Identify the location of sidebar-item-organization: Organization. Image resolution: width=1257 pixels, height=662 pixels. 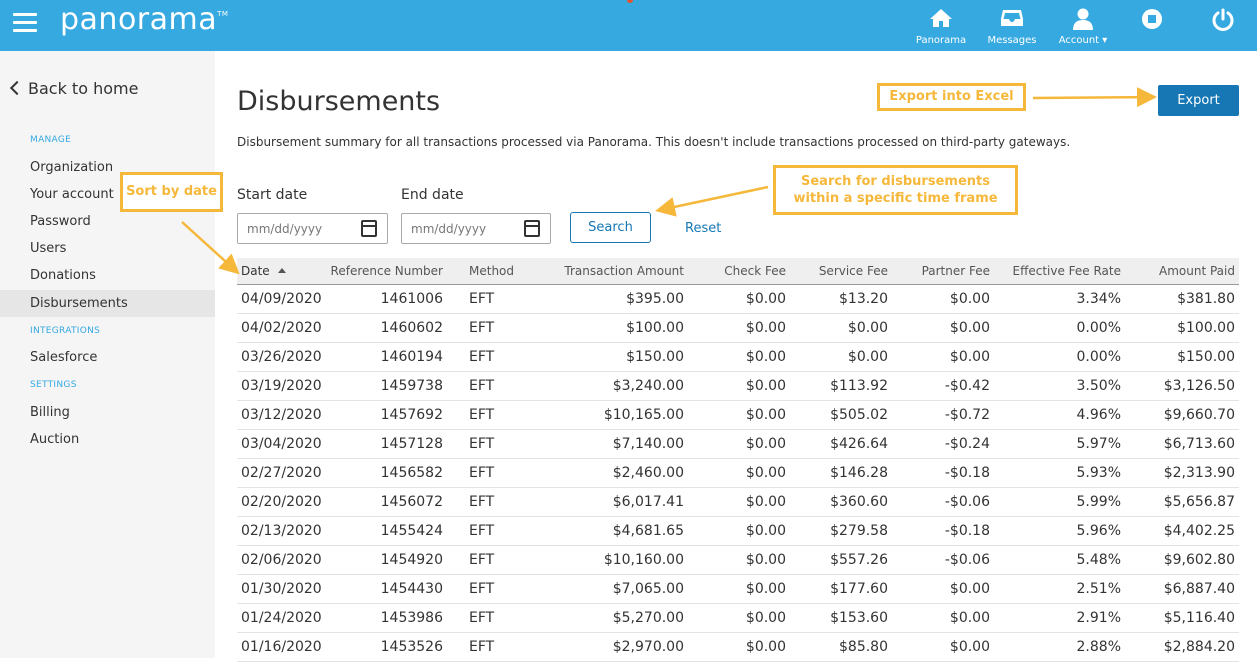
(71, 167).